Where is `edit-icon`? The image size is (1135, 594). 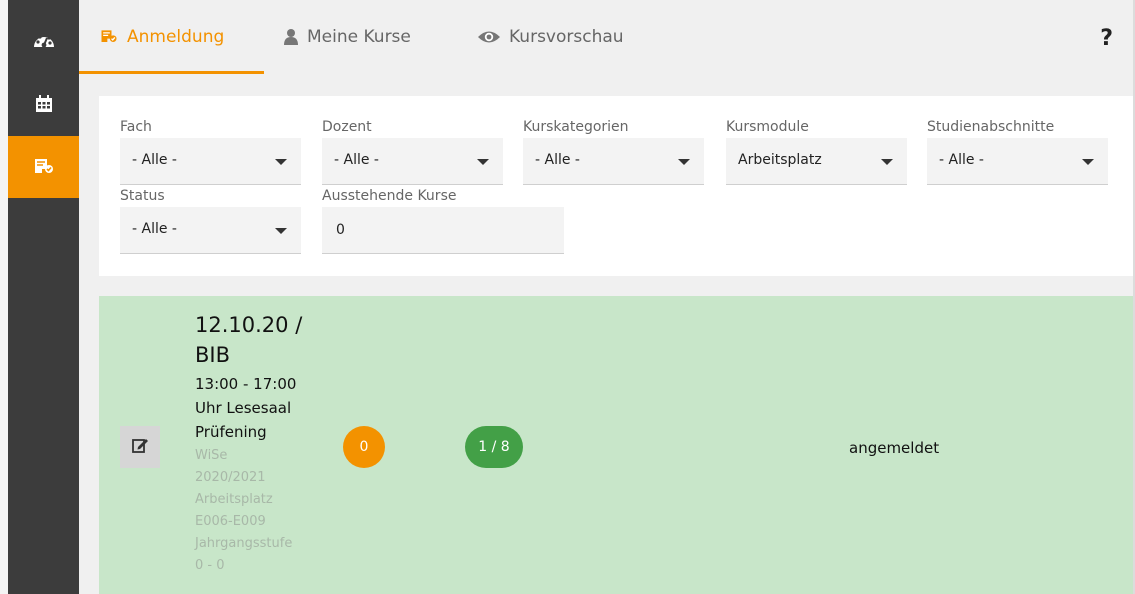 edit-icon is located at coordinates (140, 447).